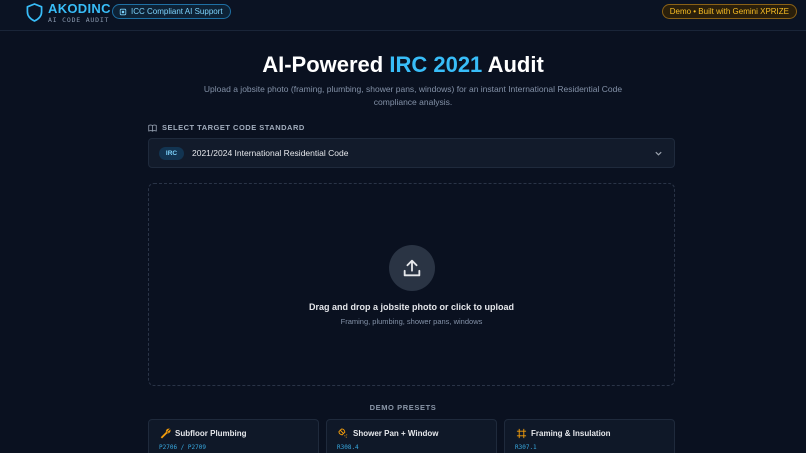  What do you see at coordinates (343, 433) in the screenshot?
I see `shower-icon` at bounding box center [343, 433].